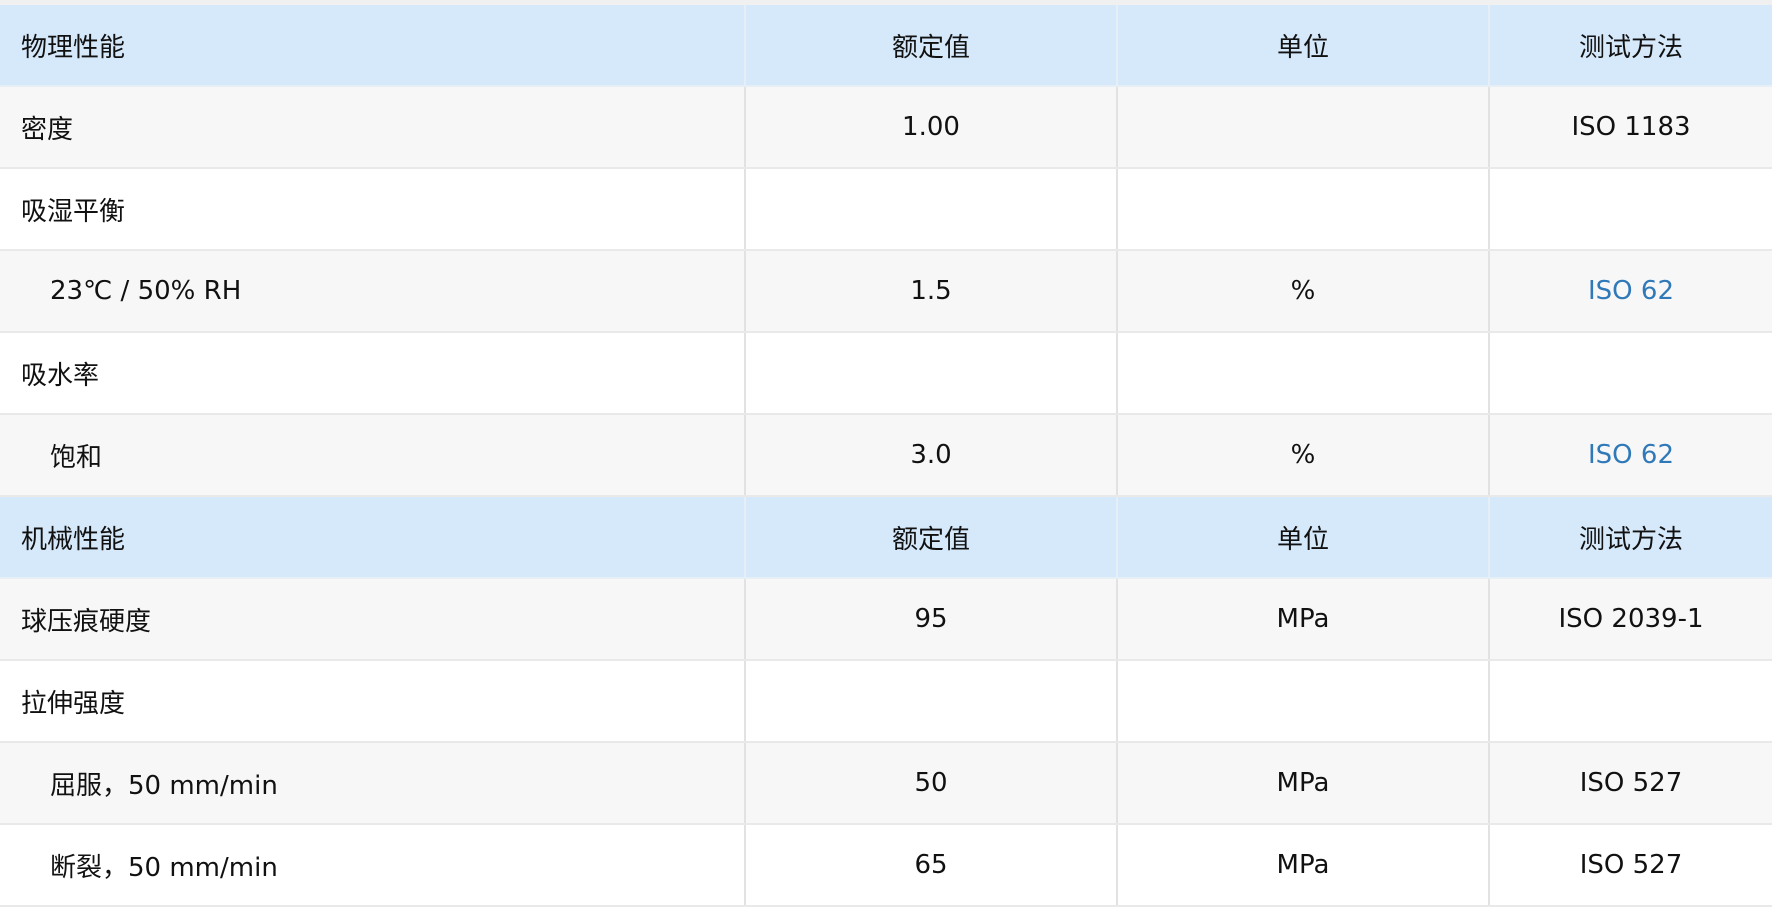  What do you see at coordinates (372, 537) in the screenshot?
I see `header-property: 机械性能` at bounding box center [372, 537].